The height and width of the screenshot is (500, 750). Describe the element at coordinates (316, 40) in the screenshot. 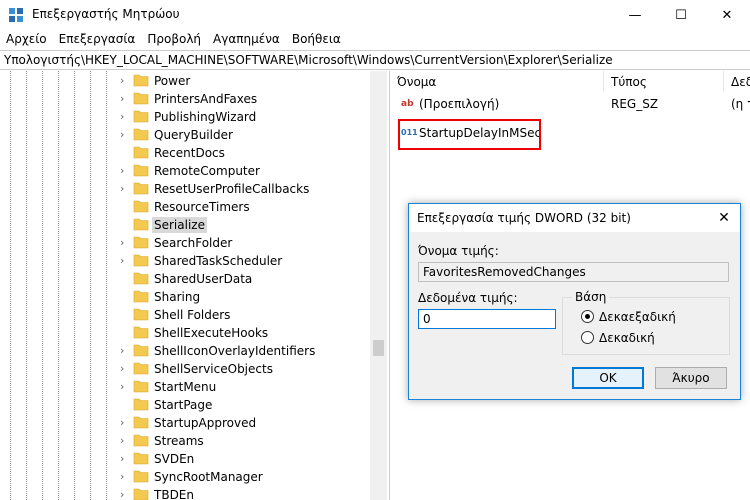

I see `menu-help: Βοήθεια` at that location.